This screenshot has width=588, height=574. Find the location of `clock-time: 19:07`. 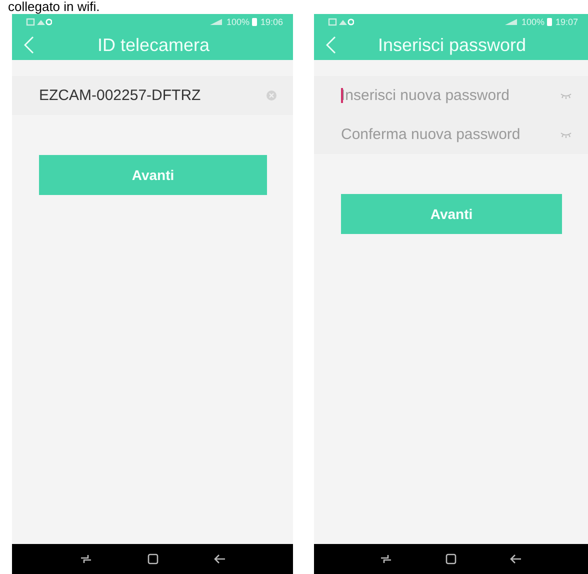

clock-time: 19:07 is located at coordinates (566, 22).